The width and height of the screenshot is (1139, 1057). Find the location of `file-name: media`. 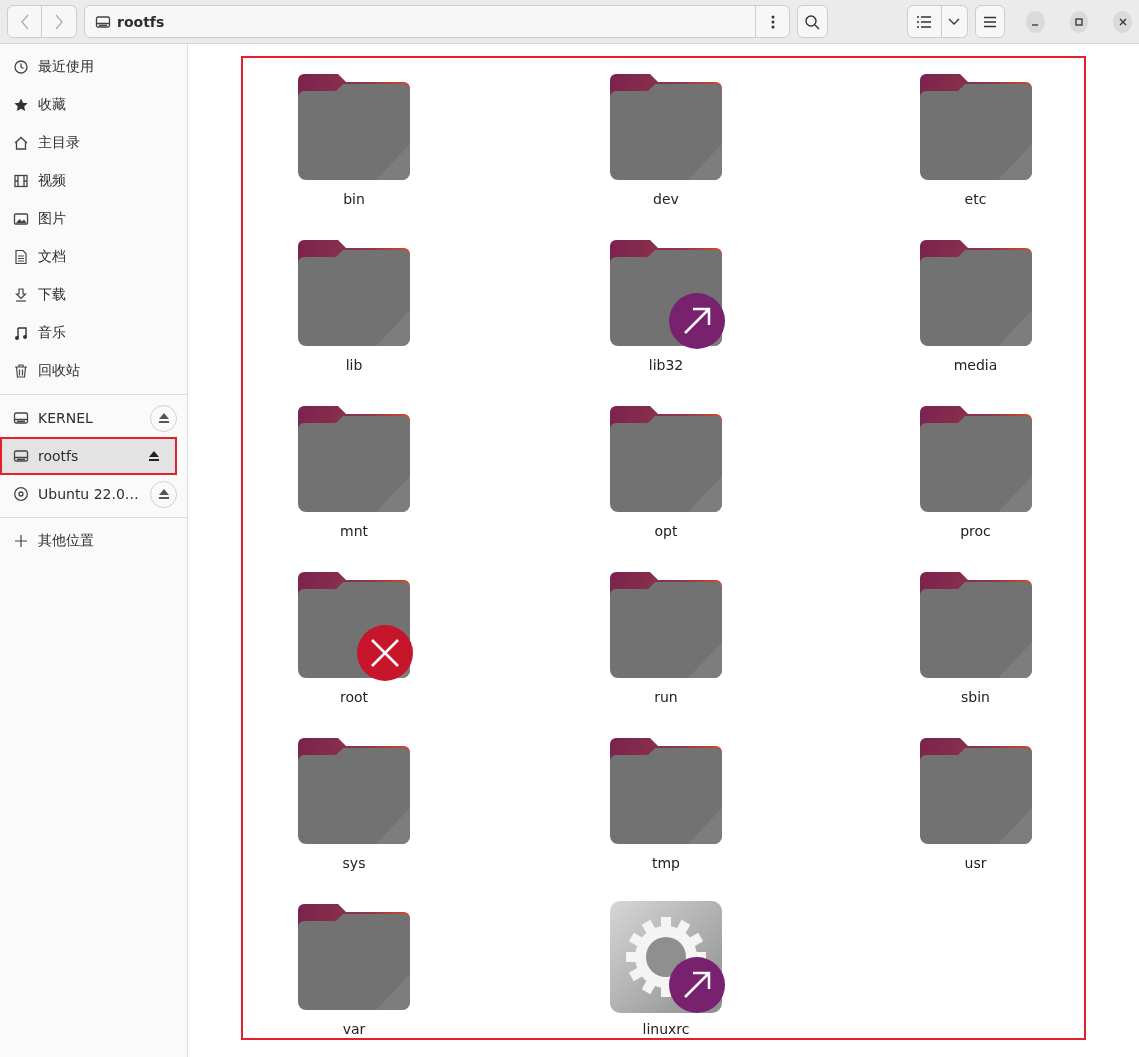

file-name: media is located at coordinates (975, 365).